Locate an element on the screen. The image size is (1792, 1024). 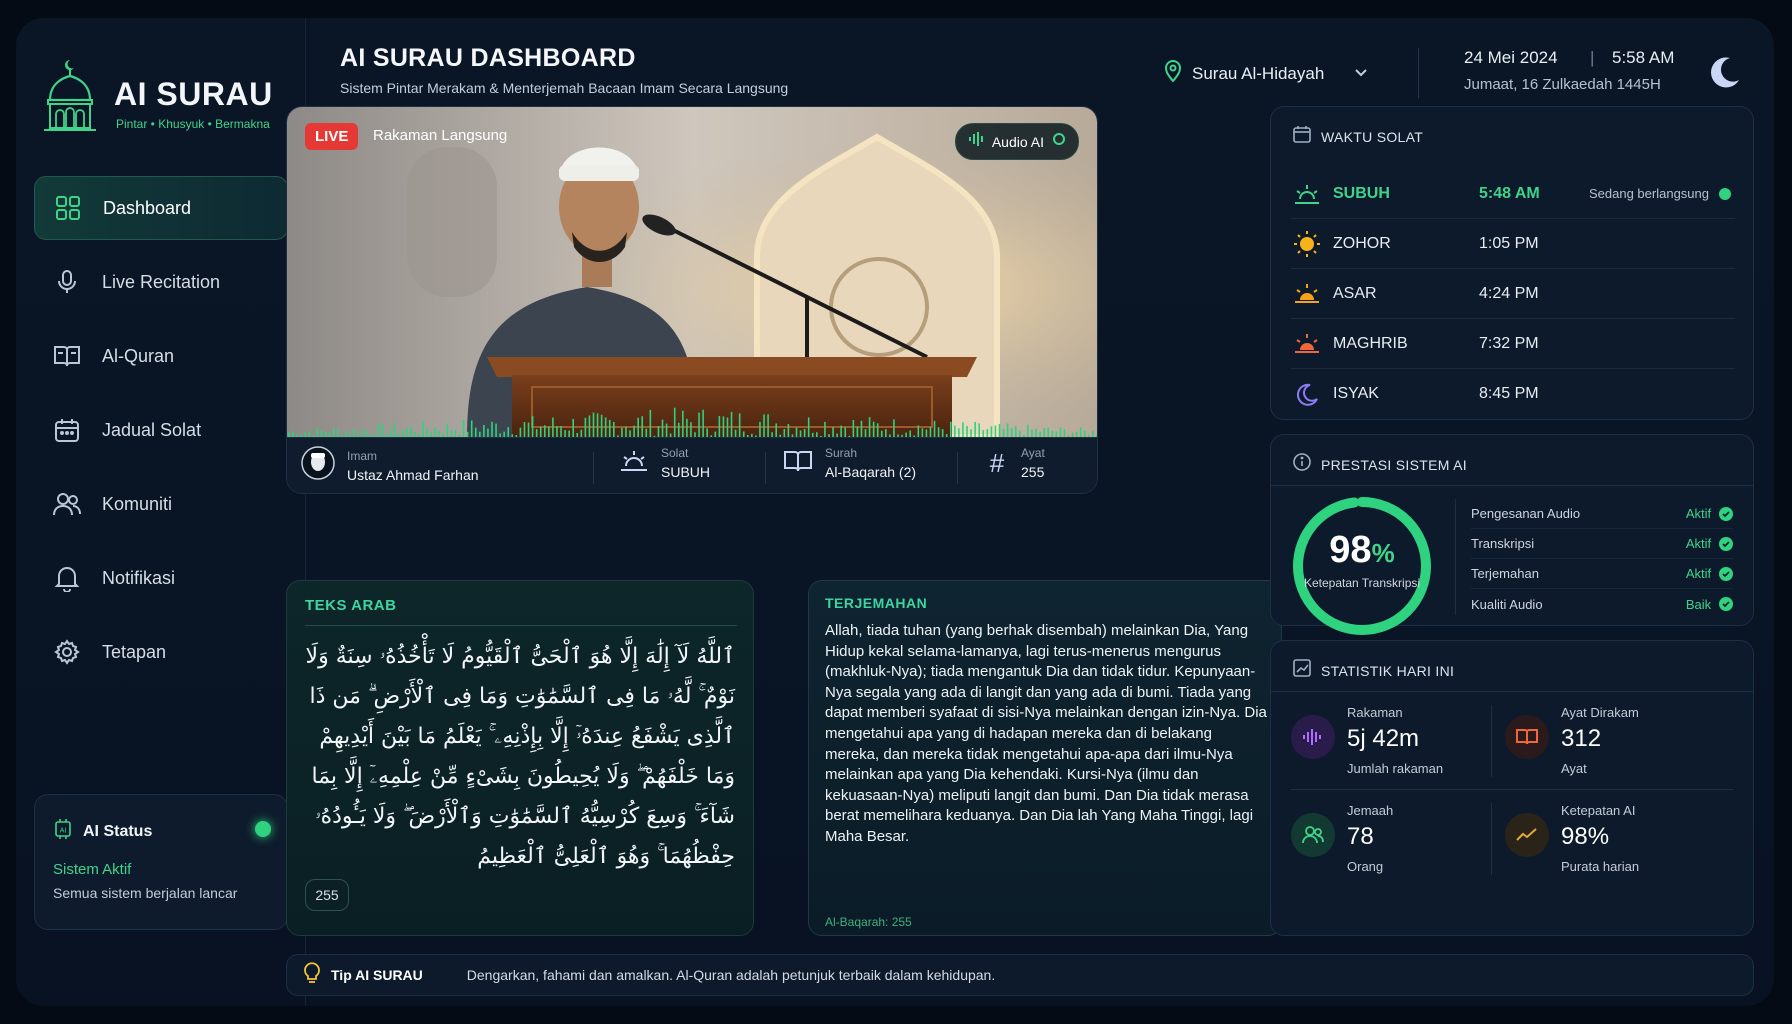
audio-waveform is located at coordinates (692, 423).